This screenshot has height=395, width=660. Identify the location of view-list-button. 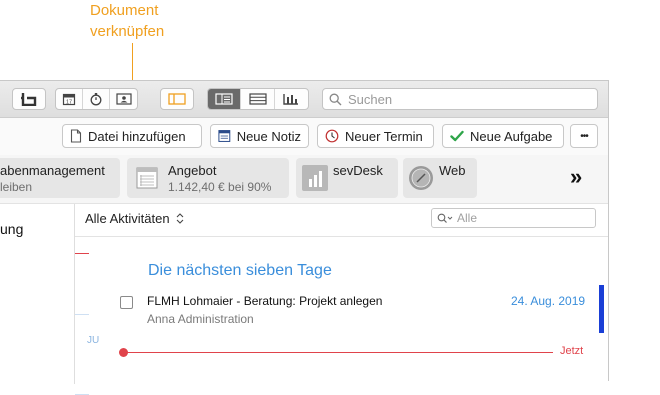
(258, 99).